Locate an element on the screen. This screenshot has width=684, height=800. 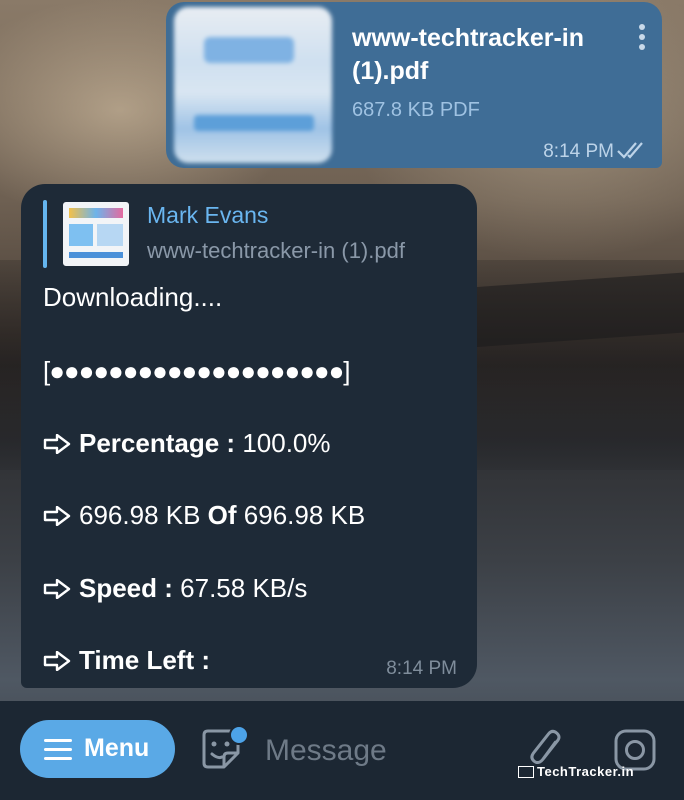
file-name-line1: www-techtracker-in is located at coordinates (468, 38).